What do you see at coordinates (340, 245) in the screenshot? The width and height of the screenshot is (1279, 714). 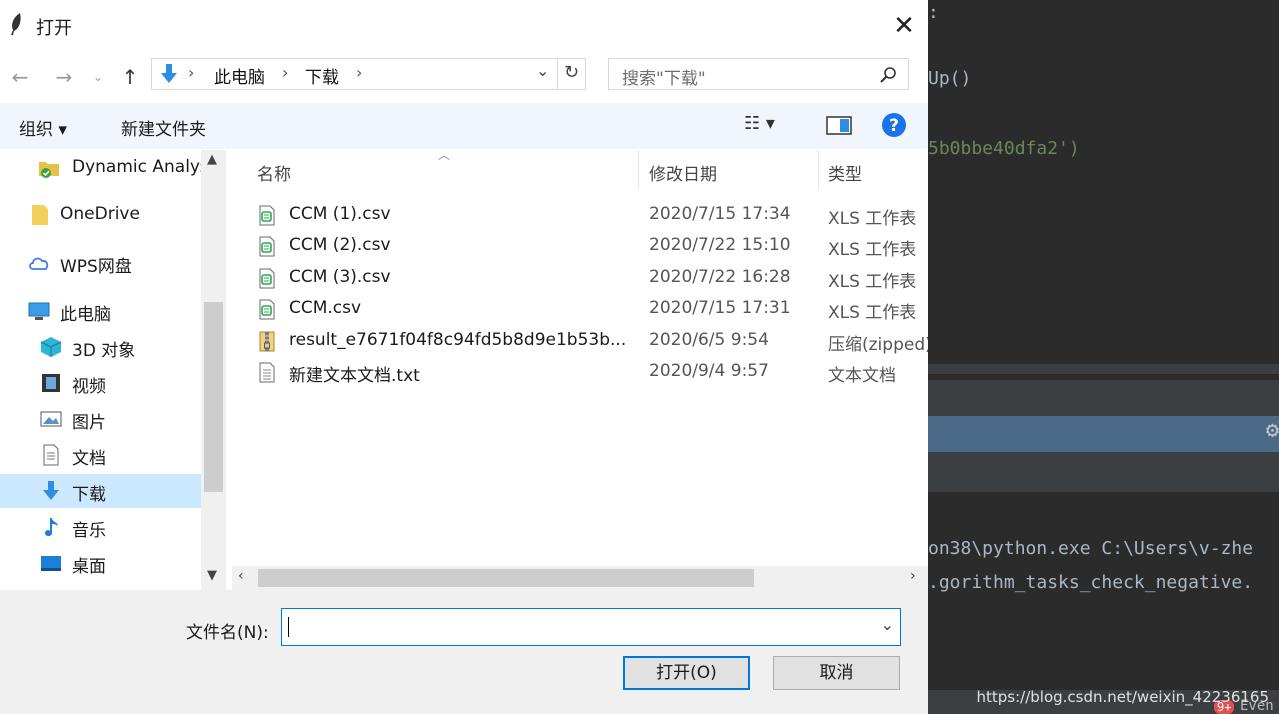 I see `file-name: CCM (2).csv` at bounding box center [340, 245].